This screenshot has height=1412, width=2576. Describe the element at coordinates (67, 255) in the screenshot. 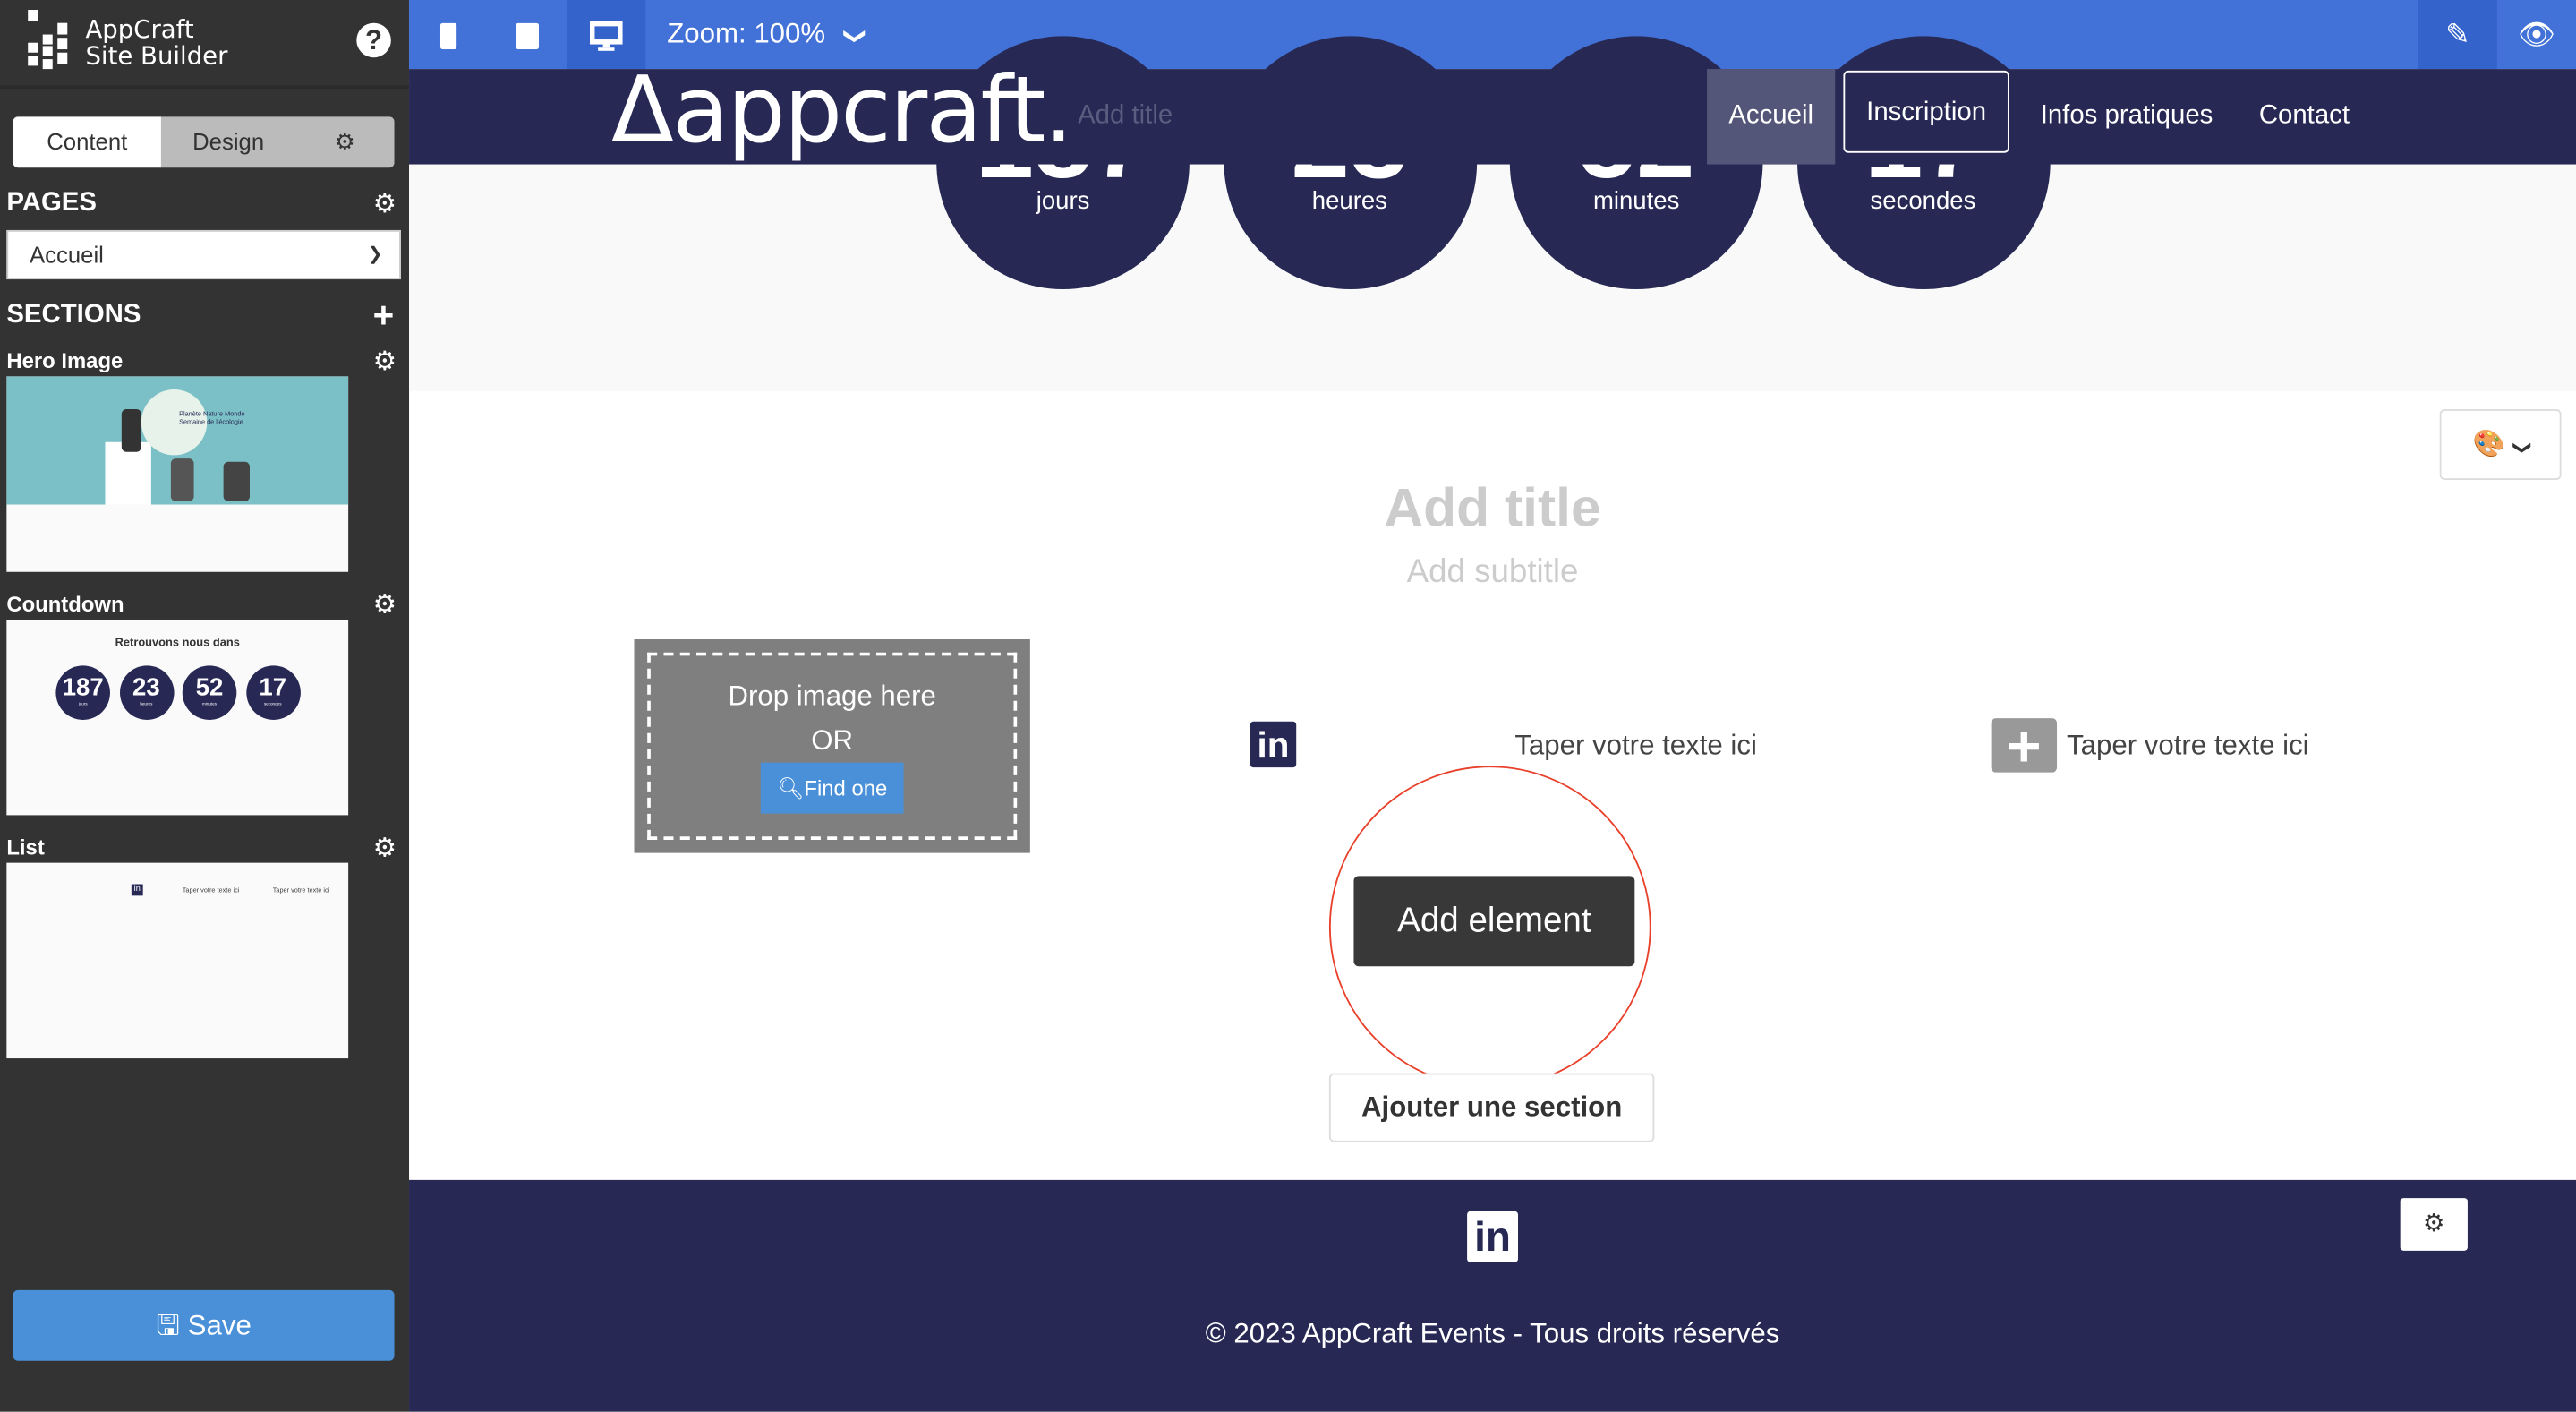

I see `page-select-value: Accueil` at that location.